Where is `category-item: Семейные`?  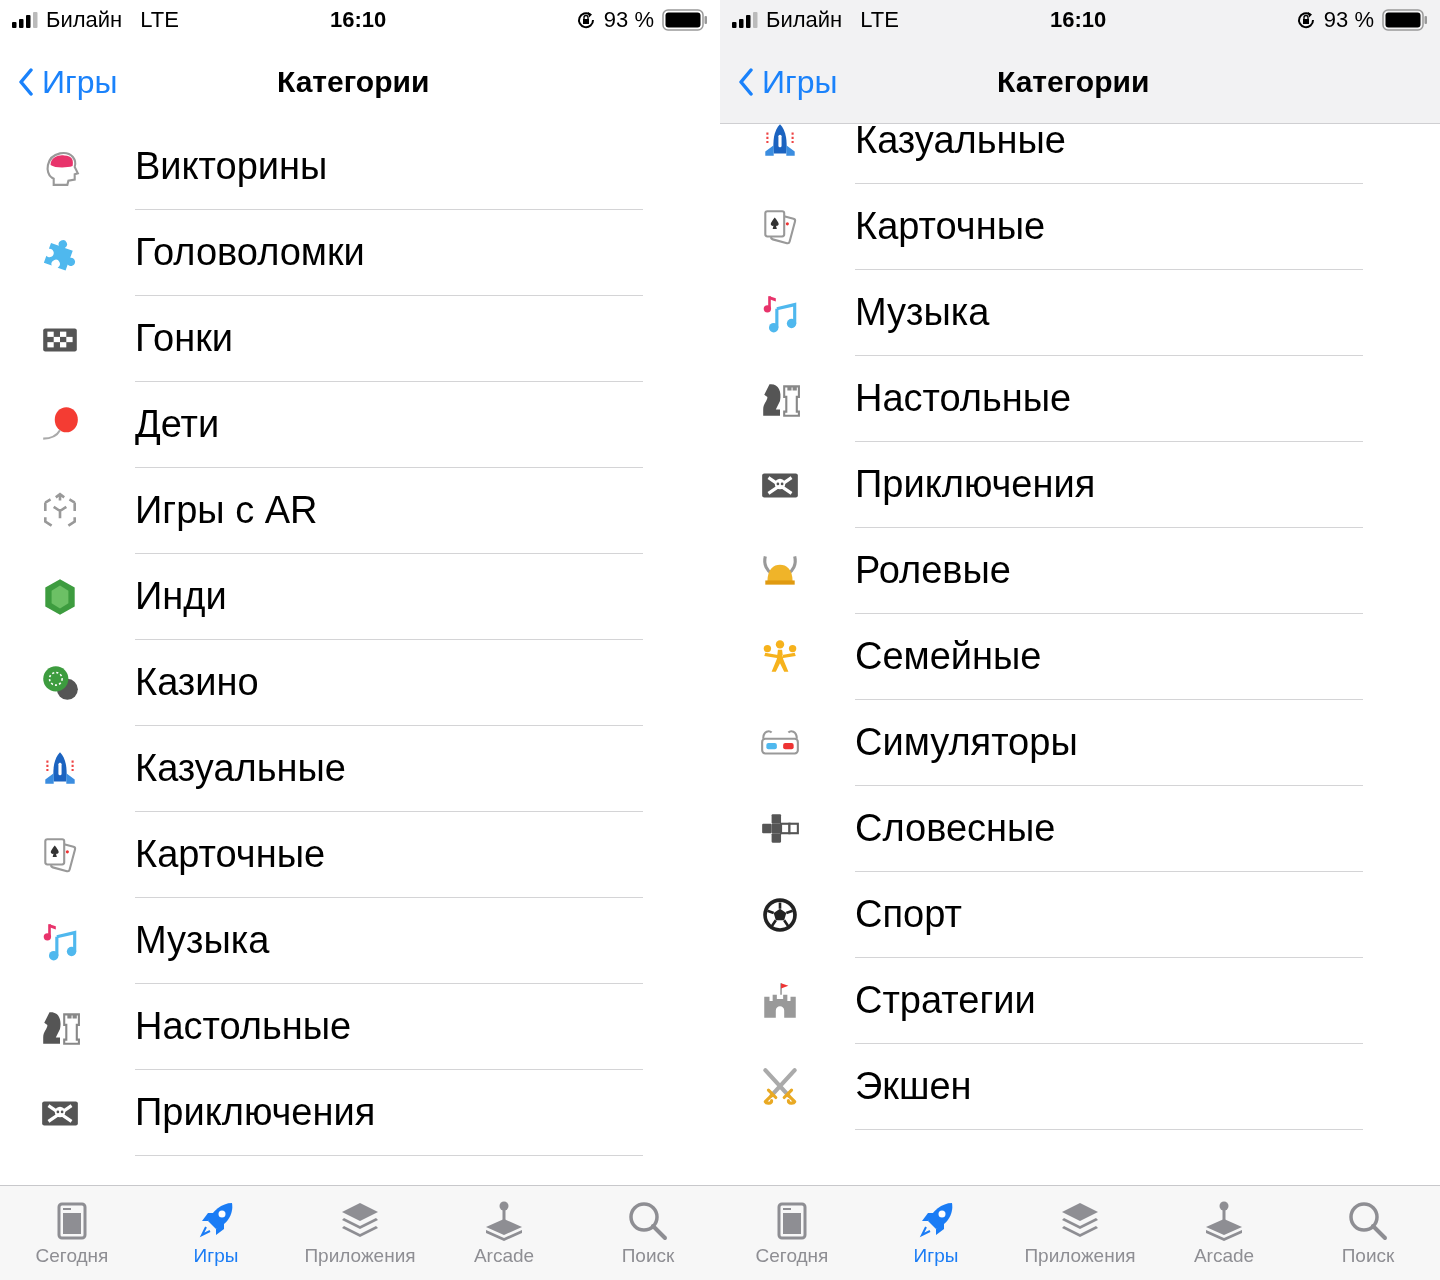
category-item: Семейные is located at coordinates (1080, 657).